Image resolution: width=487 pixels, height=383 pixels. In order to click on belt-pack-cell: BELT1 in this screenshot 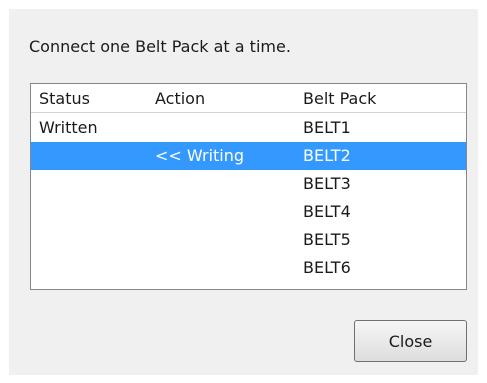, I will do `click(327, 127)`.